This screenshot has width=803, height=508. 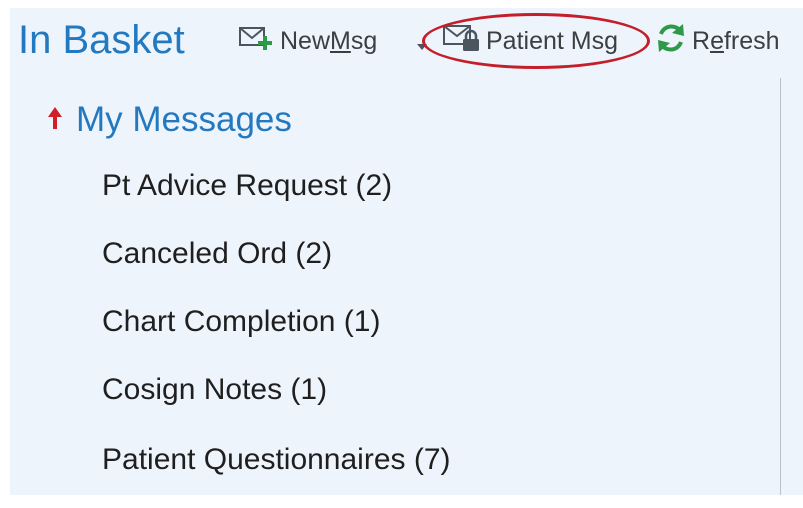 I want to click on refresh-icon, so click(x=671, y=41).